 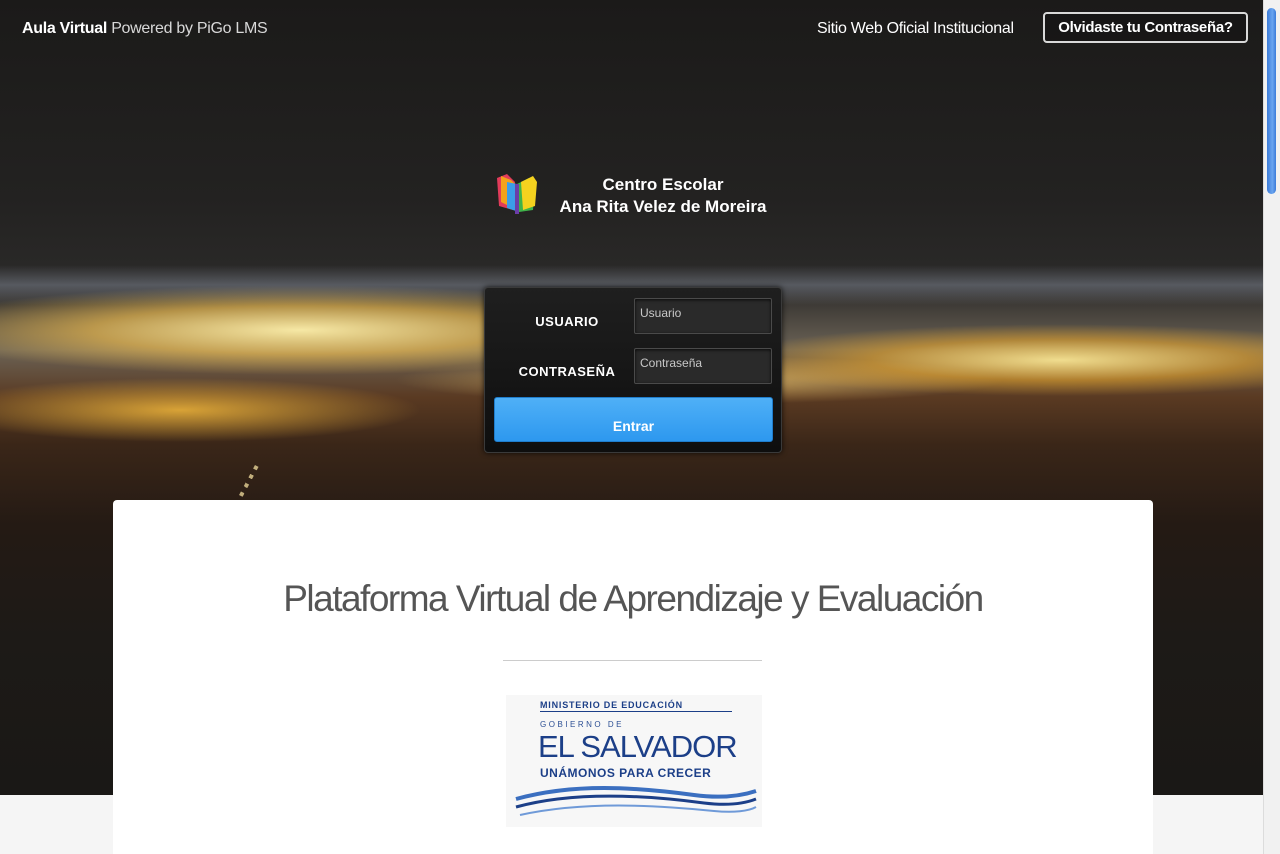 I want to click on password-input, so click(x=703, y=366).